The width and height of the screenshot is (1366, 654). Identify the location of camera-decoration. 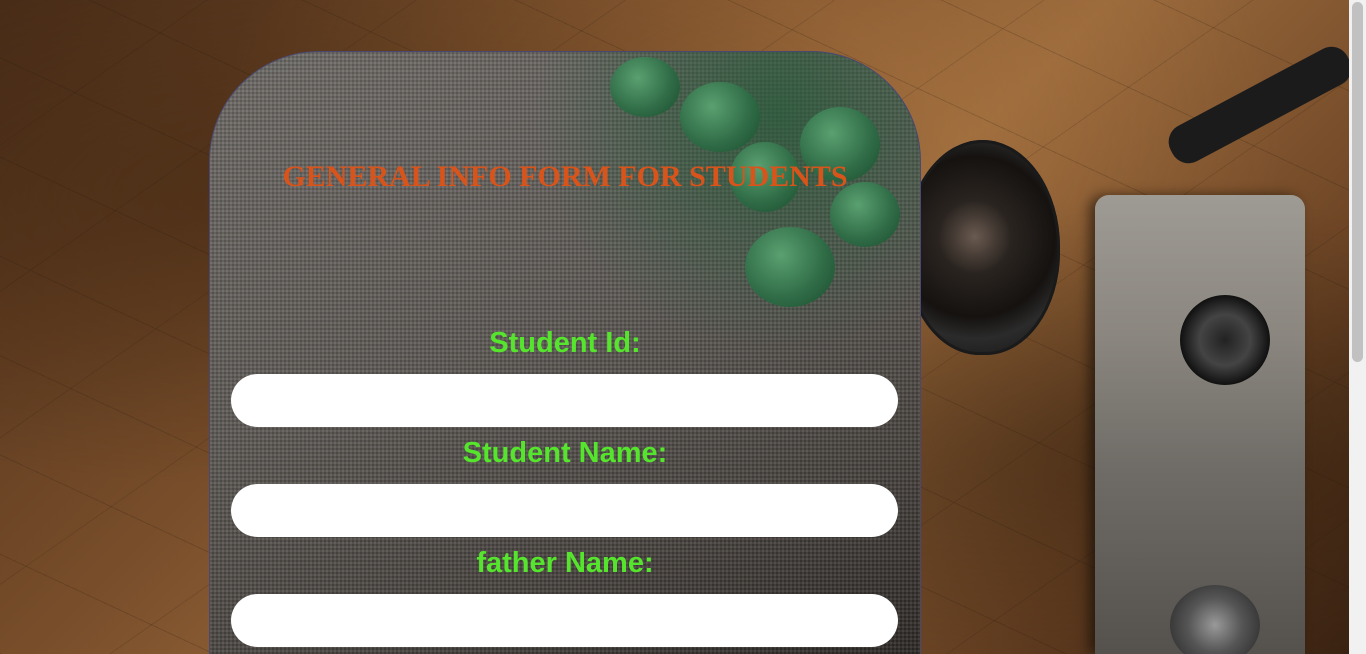
(1200, 424).